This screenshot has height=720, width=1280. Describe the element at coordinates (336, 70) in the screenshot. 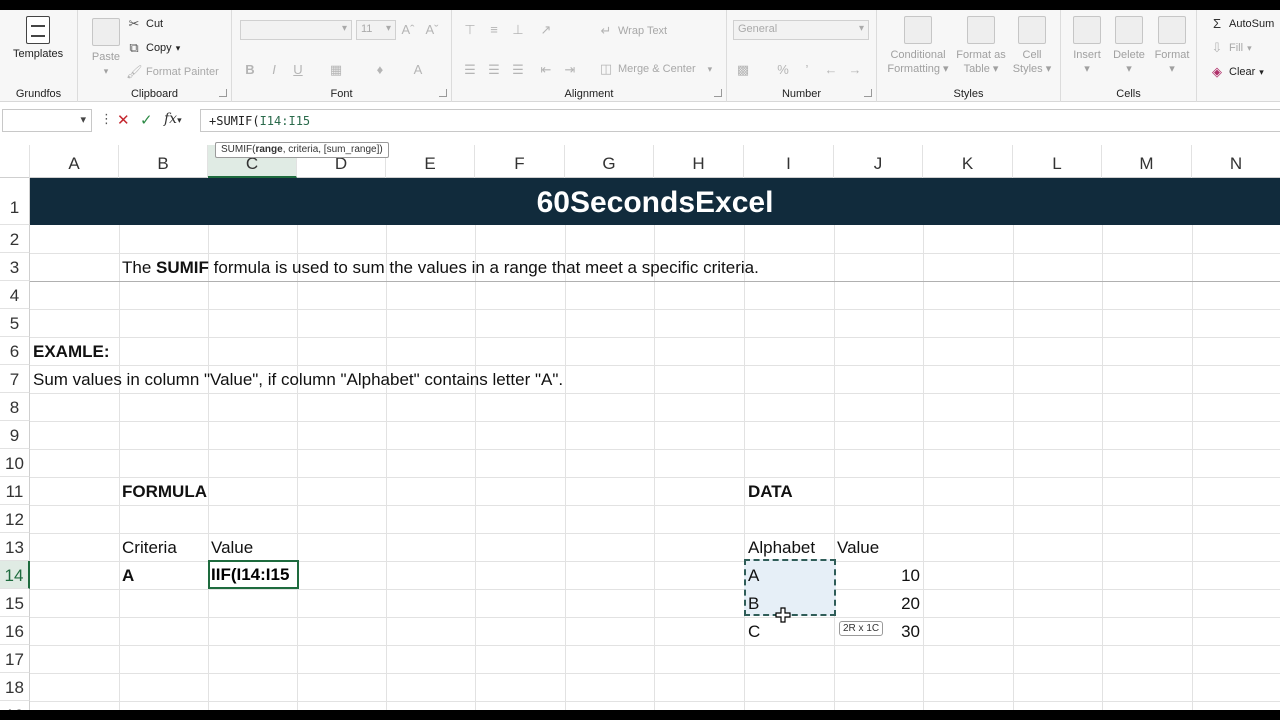

I see `borders-button: ▦` at that location.